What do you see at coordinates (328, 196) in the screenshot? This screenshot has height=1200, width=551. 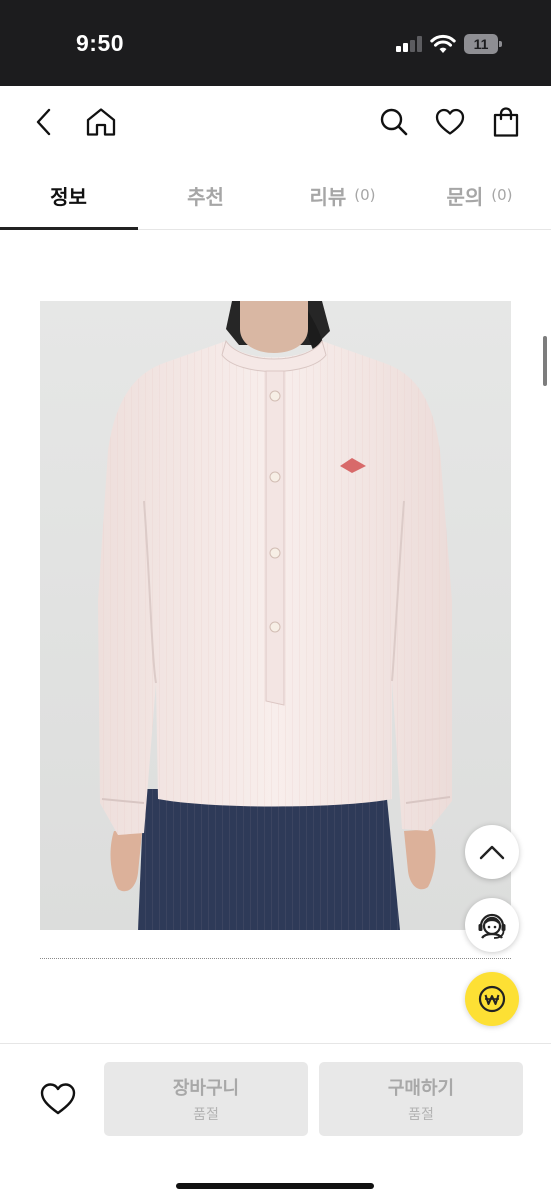 I see `tab-label: 리뷰` at bounding box center [328, 196].